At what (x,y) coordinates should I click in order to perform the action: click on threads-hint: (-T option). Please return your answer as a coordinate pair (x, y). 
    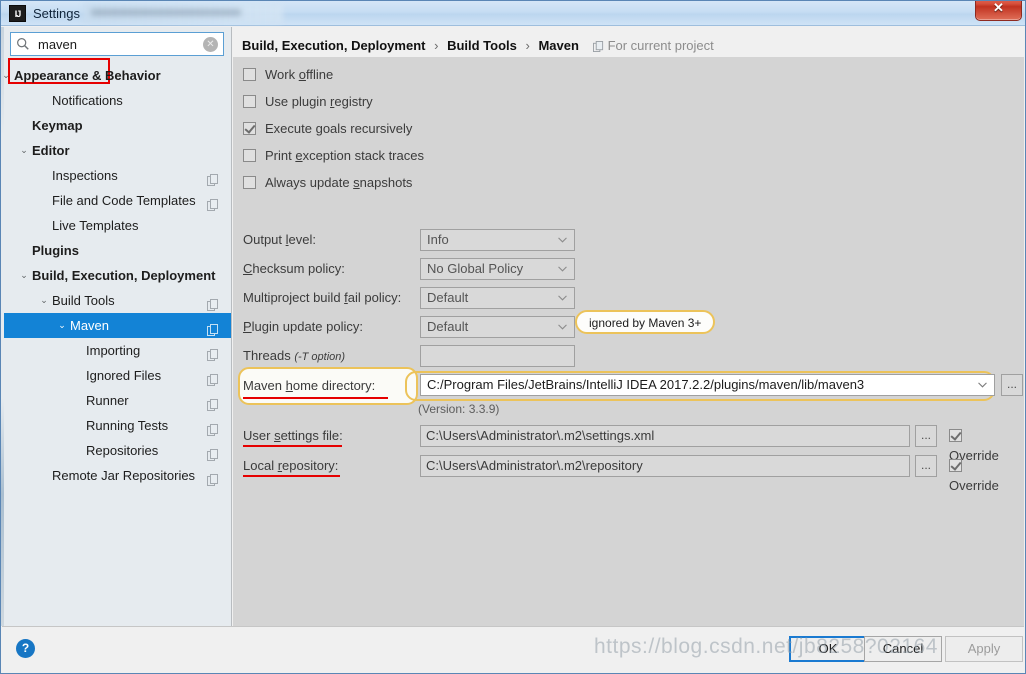
    Looking at the image, I should click on (320, 357).